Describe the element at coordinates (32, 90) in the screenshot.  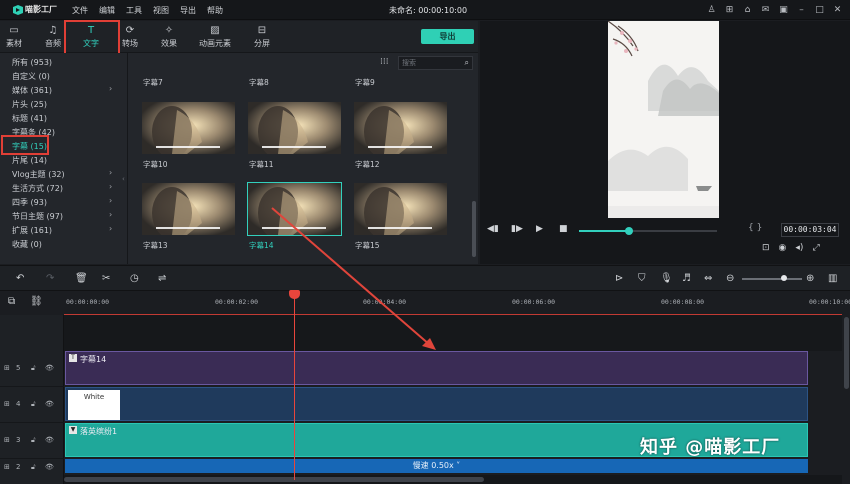
I see `category-media: 媒体 (361)` at that location.